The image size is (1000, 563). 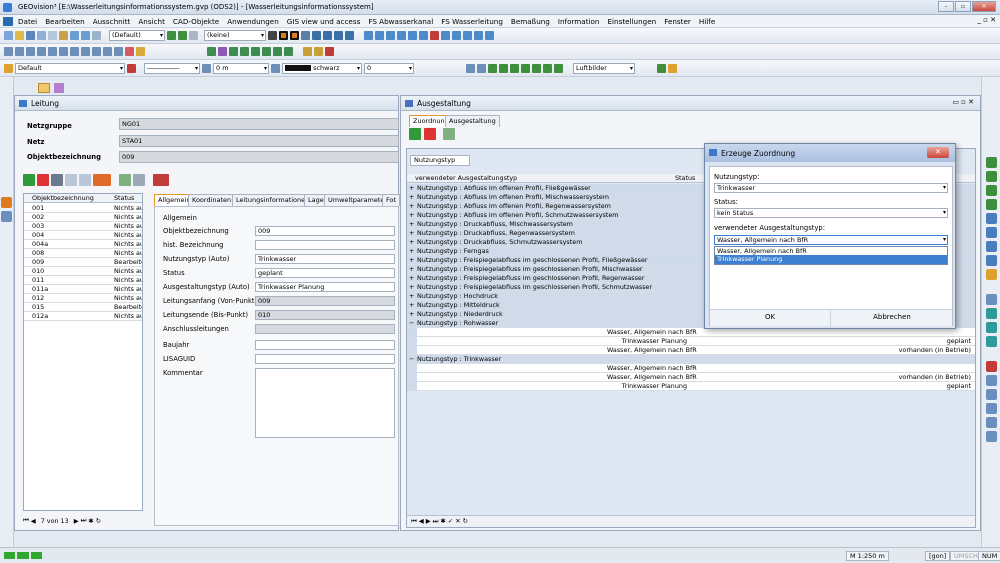 I want to click on list-item: 008 Nichts aus, so click(x=83, y=253).